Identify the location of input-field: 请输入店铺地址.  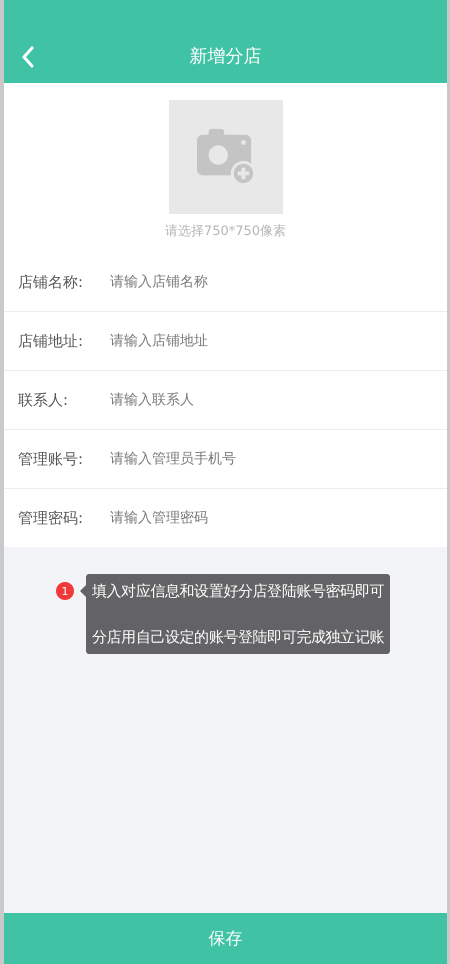
(271, 341).